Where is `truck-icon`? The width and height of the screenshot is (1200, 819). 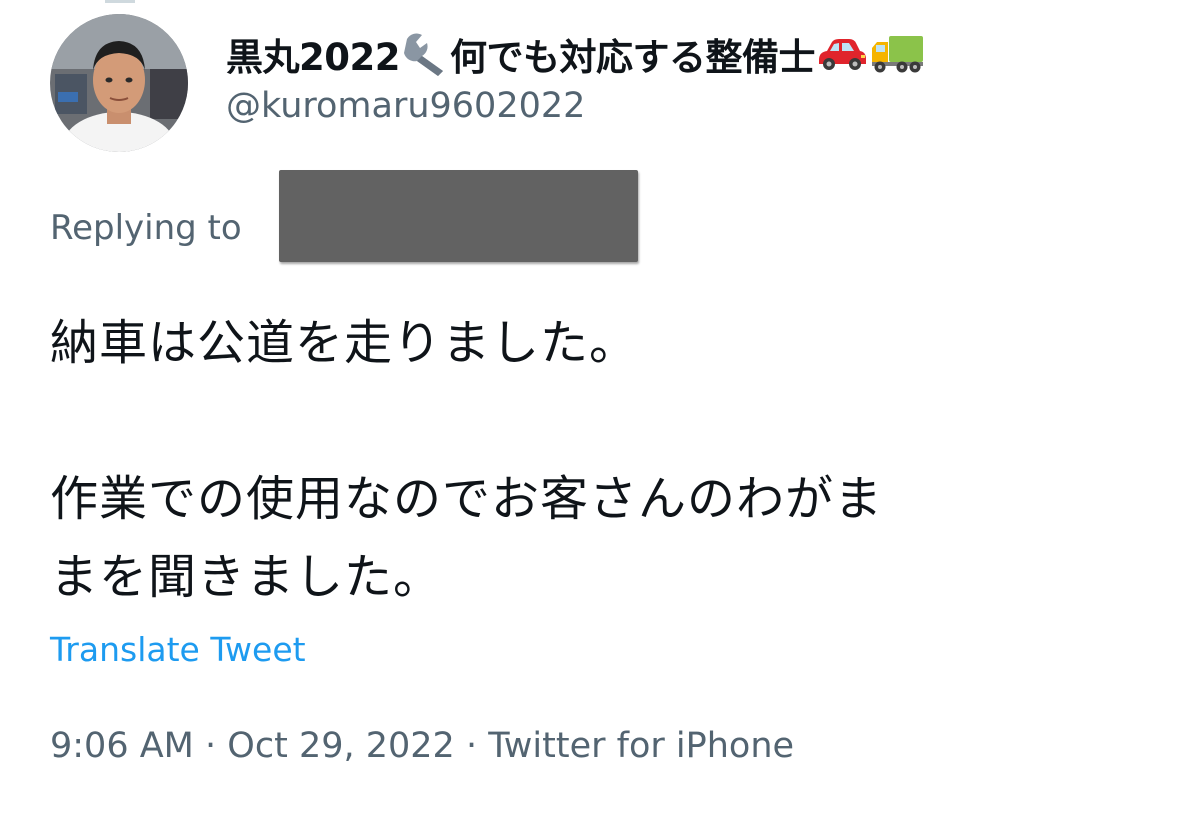
truck-icon is located at coordinates (897, 54).